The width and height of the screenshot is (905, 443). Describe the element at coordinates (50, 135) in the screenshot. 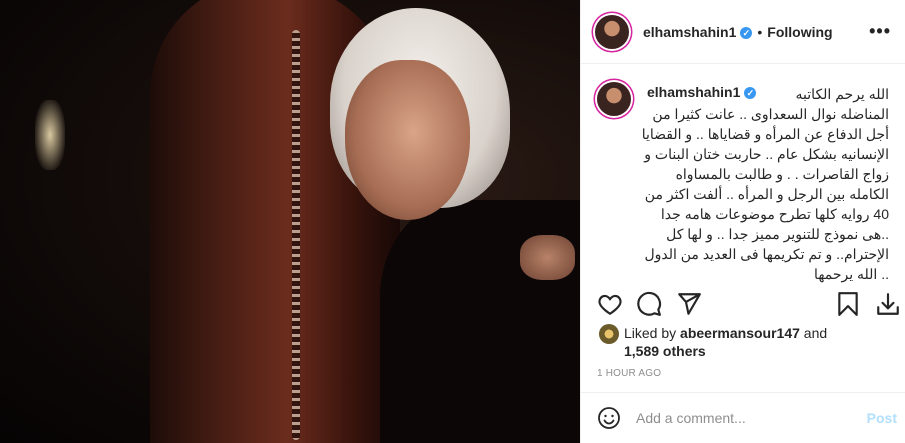

I see `photo-background-light` at that location.